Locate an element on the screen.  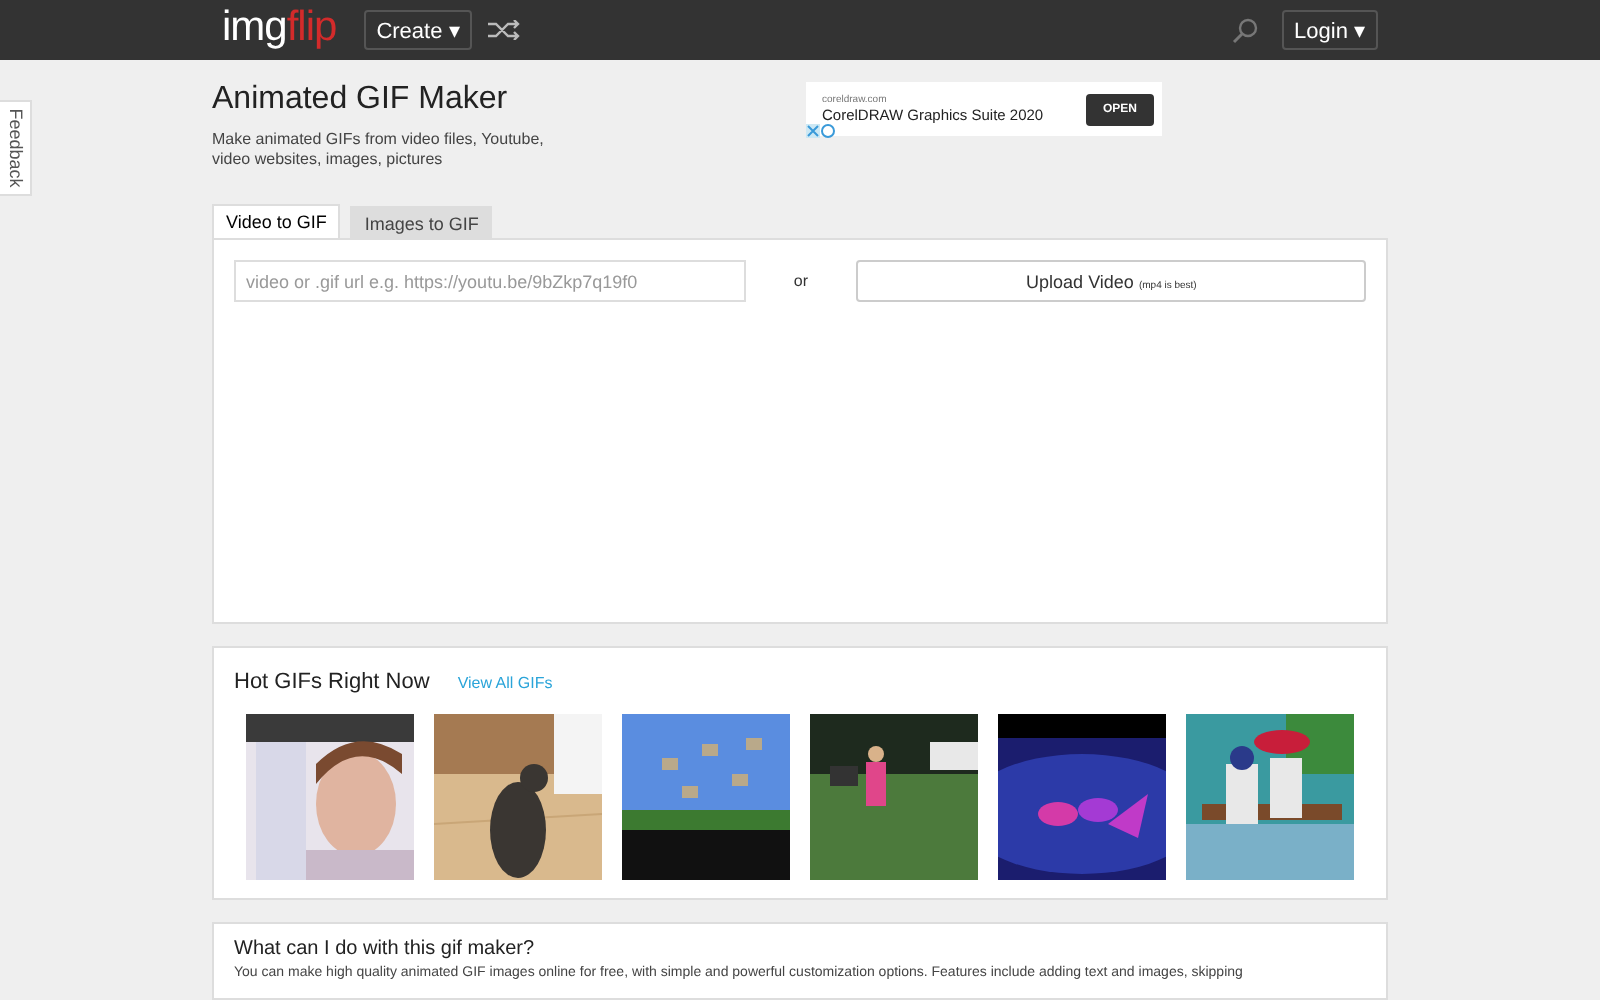
url-input-field: video or .gif url e.g. https://youtu.be/9bZkp7q19f0 is located at coordinates (490, 281).